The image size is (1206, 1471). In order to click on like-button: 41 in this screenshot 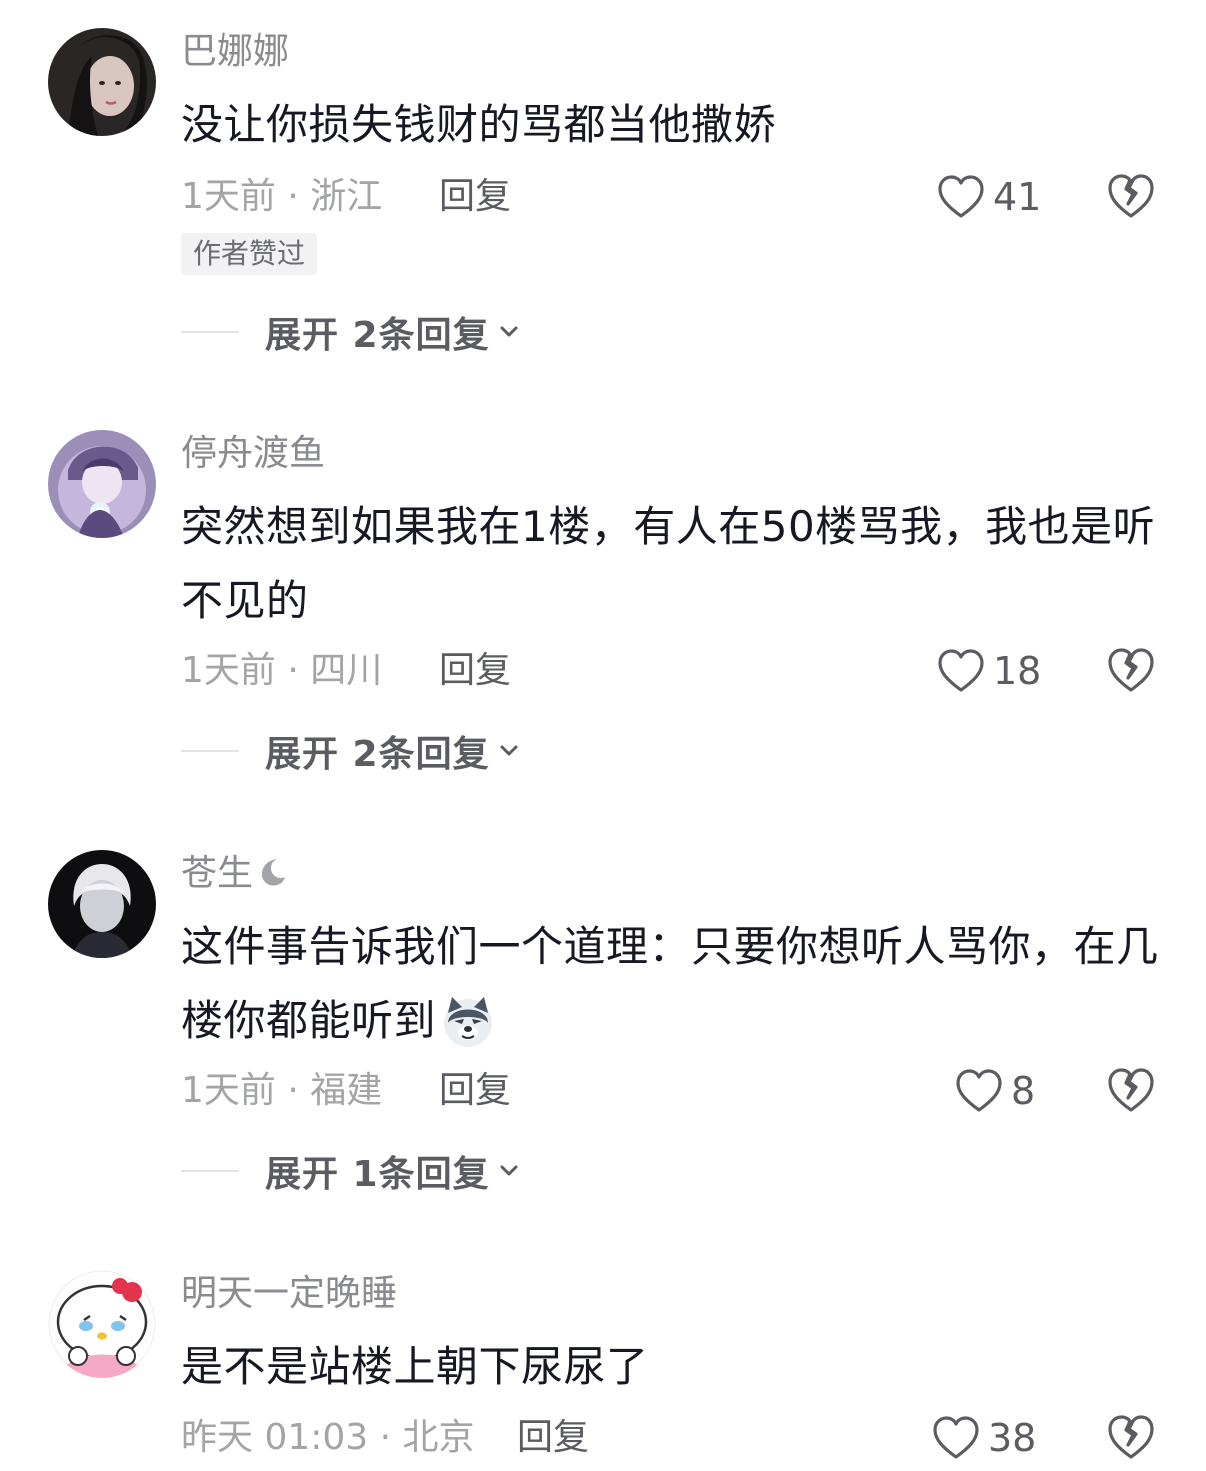, I will do `click(989, 197)`.